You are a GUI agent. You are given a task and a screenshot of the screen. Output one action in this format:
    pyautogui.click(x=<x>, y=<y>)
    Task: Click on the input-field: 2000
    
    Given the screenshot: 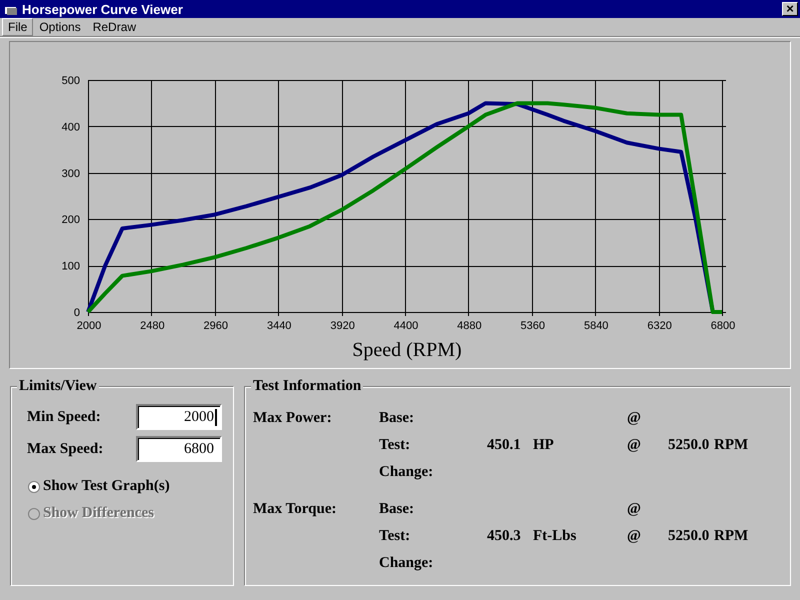 What is the action you would take?
    pyautogui.click(x=179, y=417)
    